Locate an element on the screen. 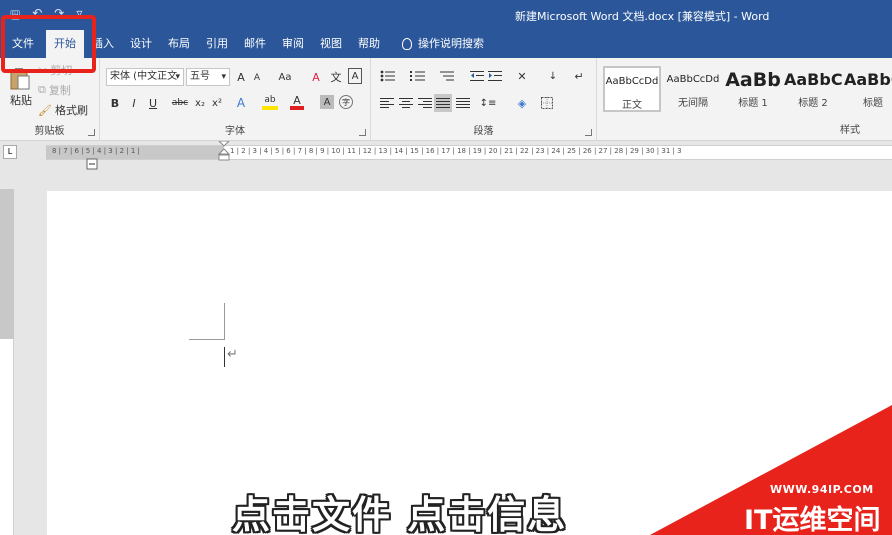 This screenshot has height=535, width=892. style-sample: AaBb is located at coordinates (753, 80).